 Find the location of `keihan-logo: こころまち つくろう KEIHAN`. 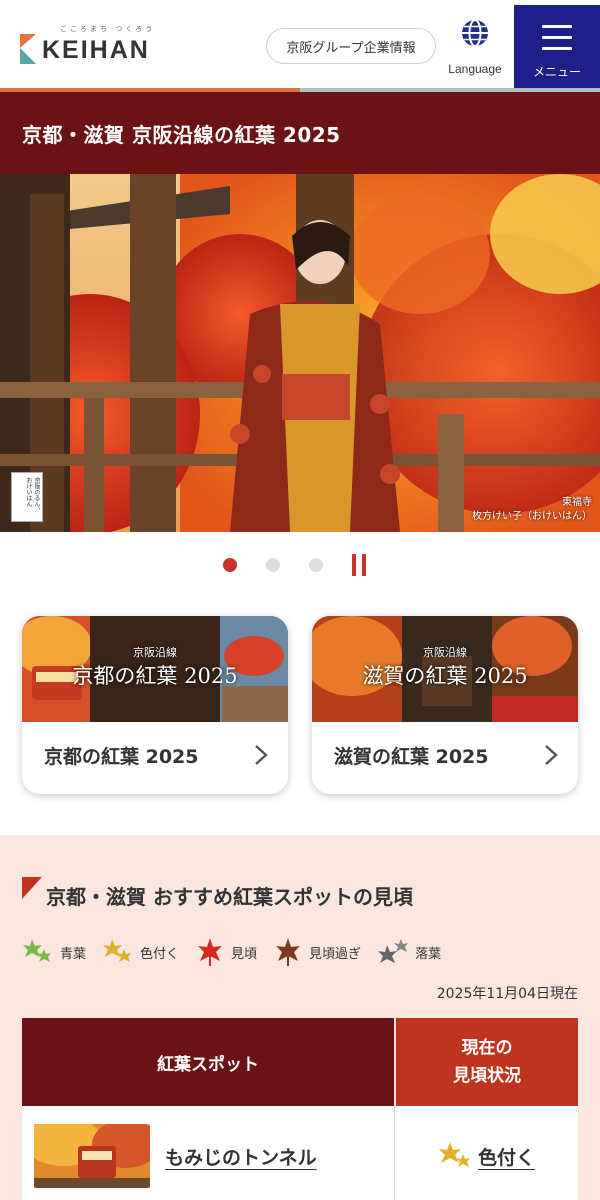

keihan-logo: こころまち つくろう KEIHAN is located at coordinates (92, 46).